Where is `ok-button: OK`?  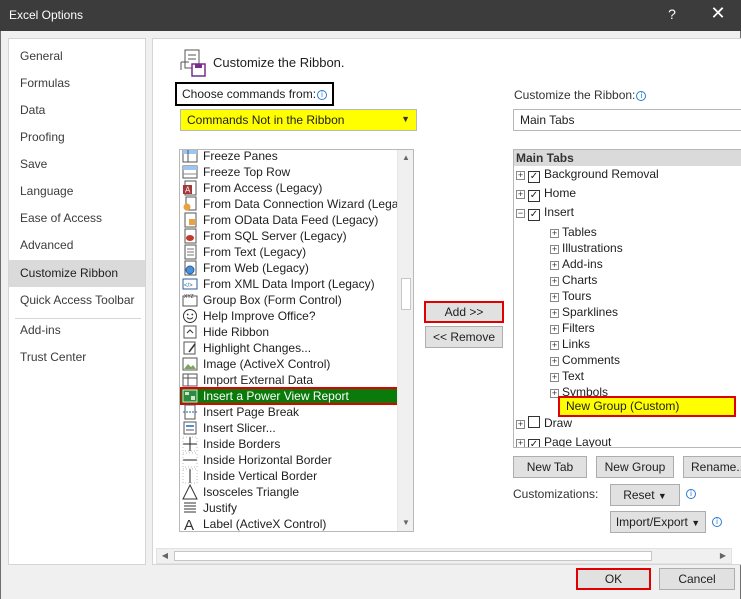
ok-button: OK is located at coordinates (613, 579).